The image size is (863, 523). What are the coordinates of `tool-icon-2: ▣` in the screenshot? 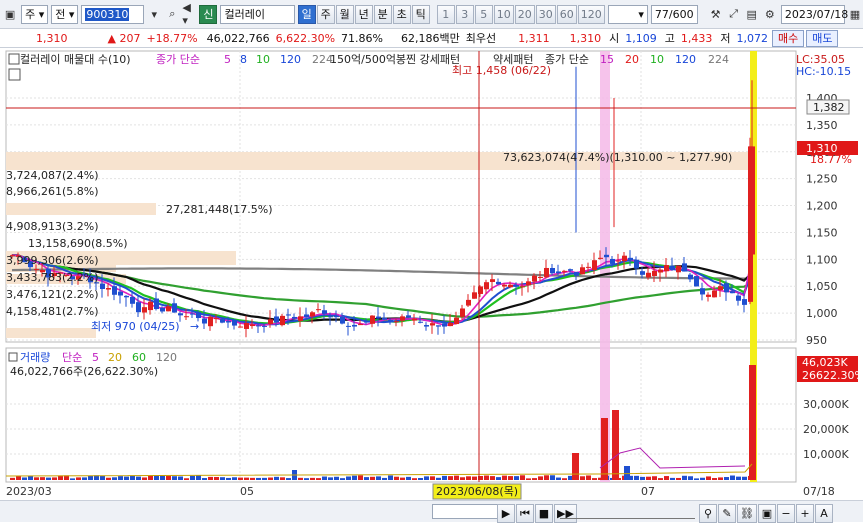 It's located at (766, 513).